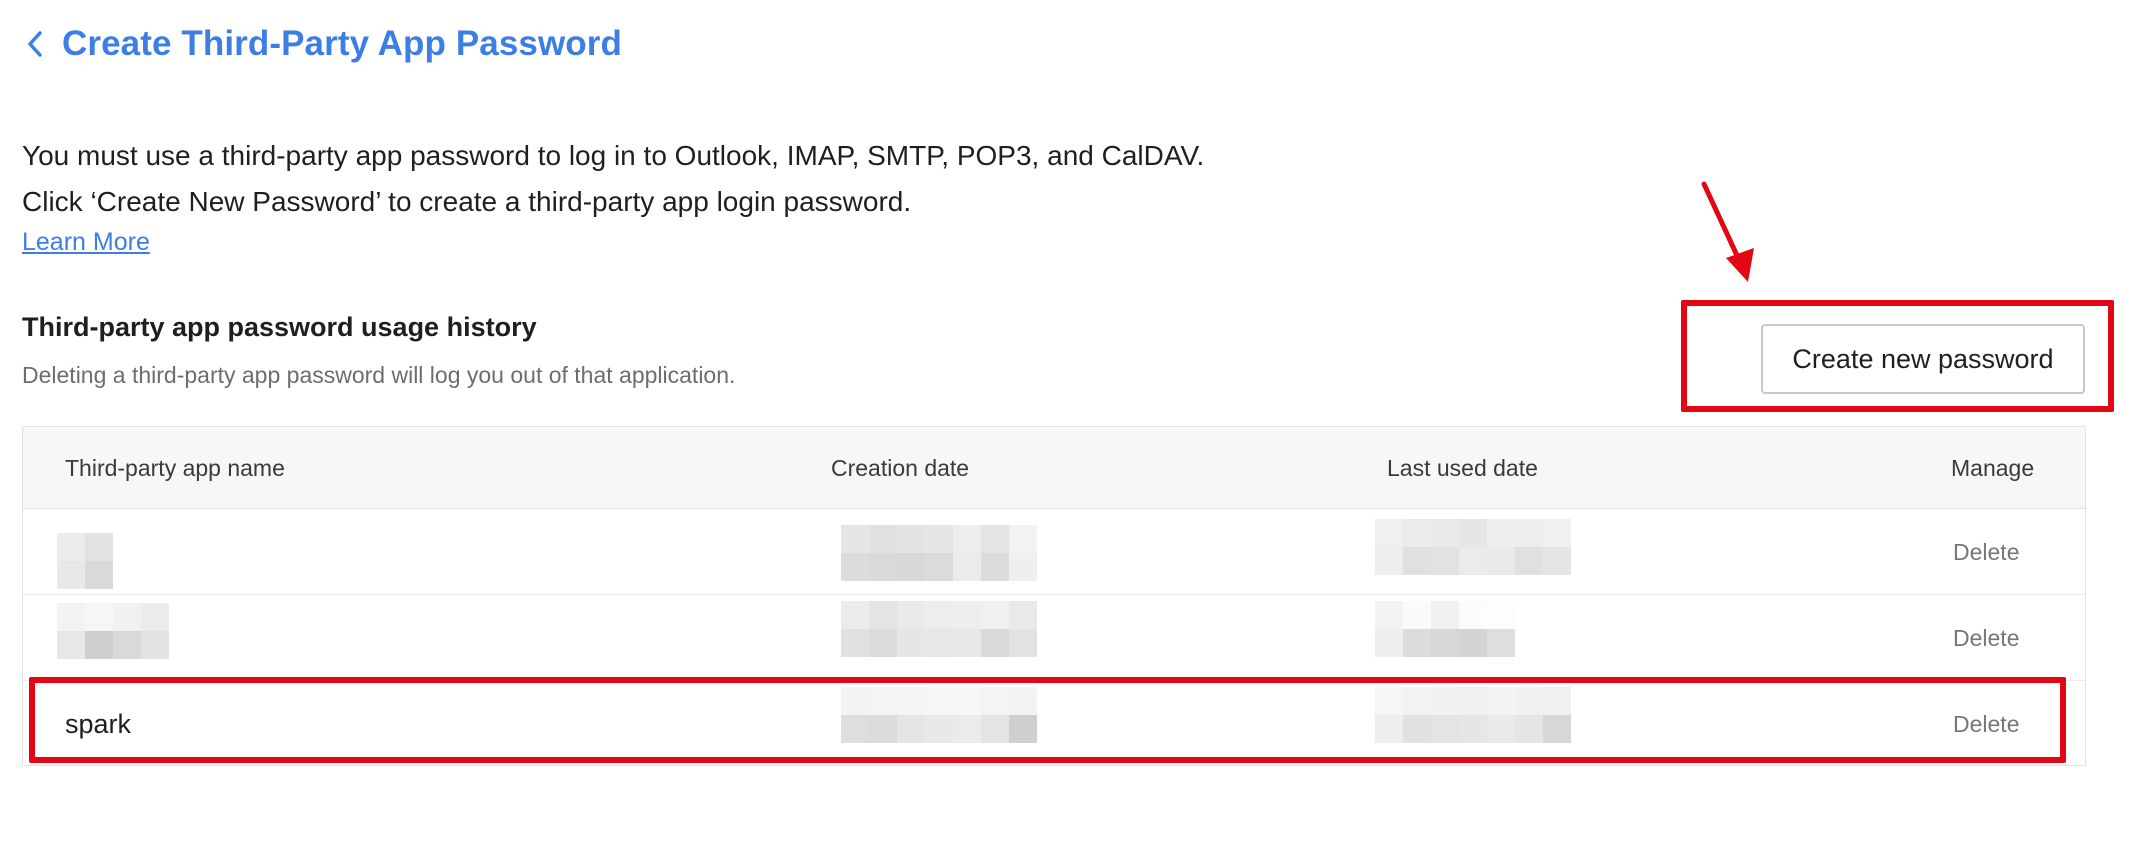  What do you see at coordinates (900, 467) in the screenshot?
I see `column-header-creation-date: Creation date` at bounding box center [900, 467].